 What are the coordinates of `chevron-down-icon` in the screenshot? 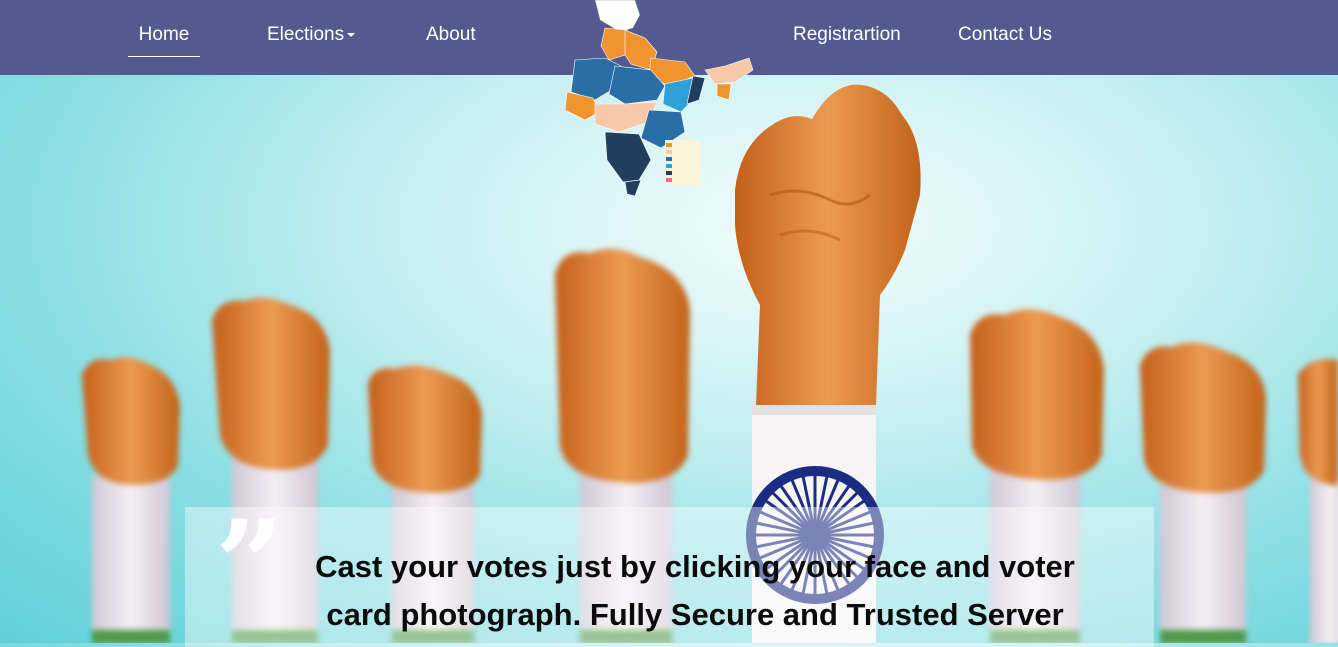 It's located at (351, 34).